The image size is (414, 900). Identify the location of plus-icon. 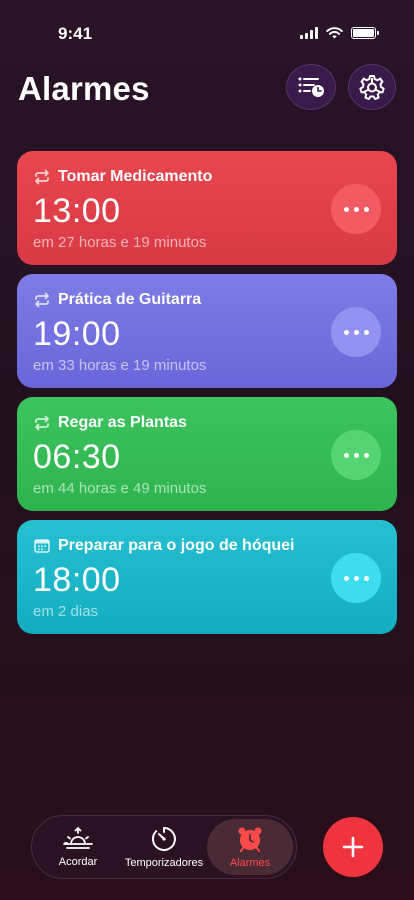
(353, 847).